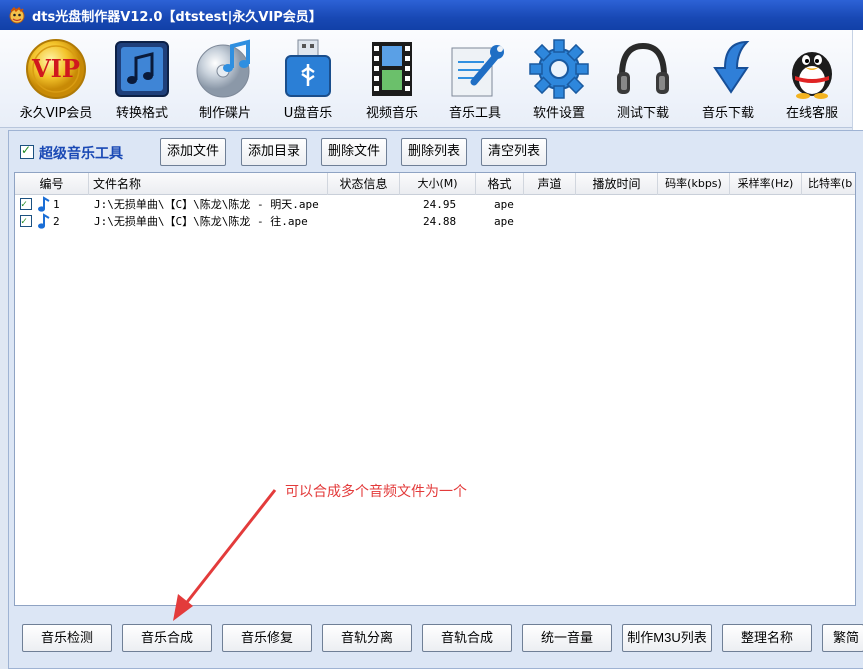 The image size is (863, 669). I want to click on toolbar-video-music-button: 视频音乐, so click(392, 80).